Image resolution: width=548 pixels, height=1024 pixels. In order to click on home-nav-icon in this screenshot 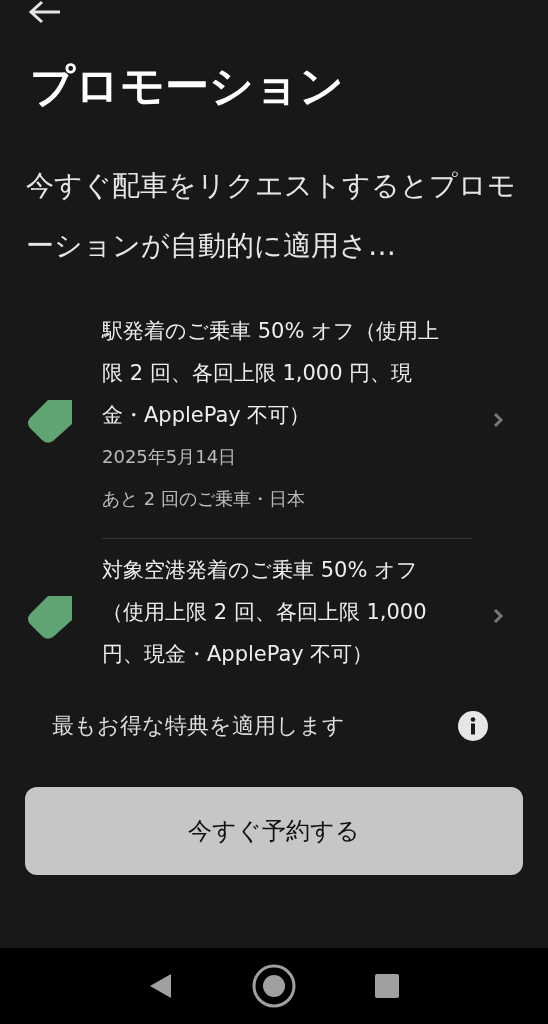, I will do `click(274, 986)`.